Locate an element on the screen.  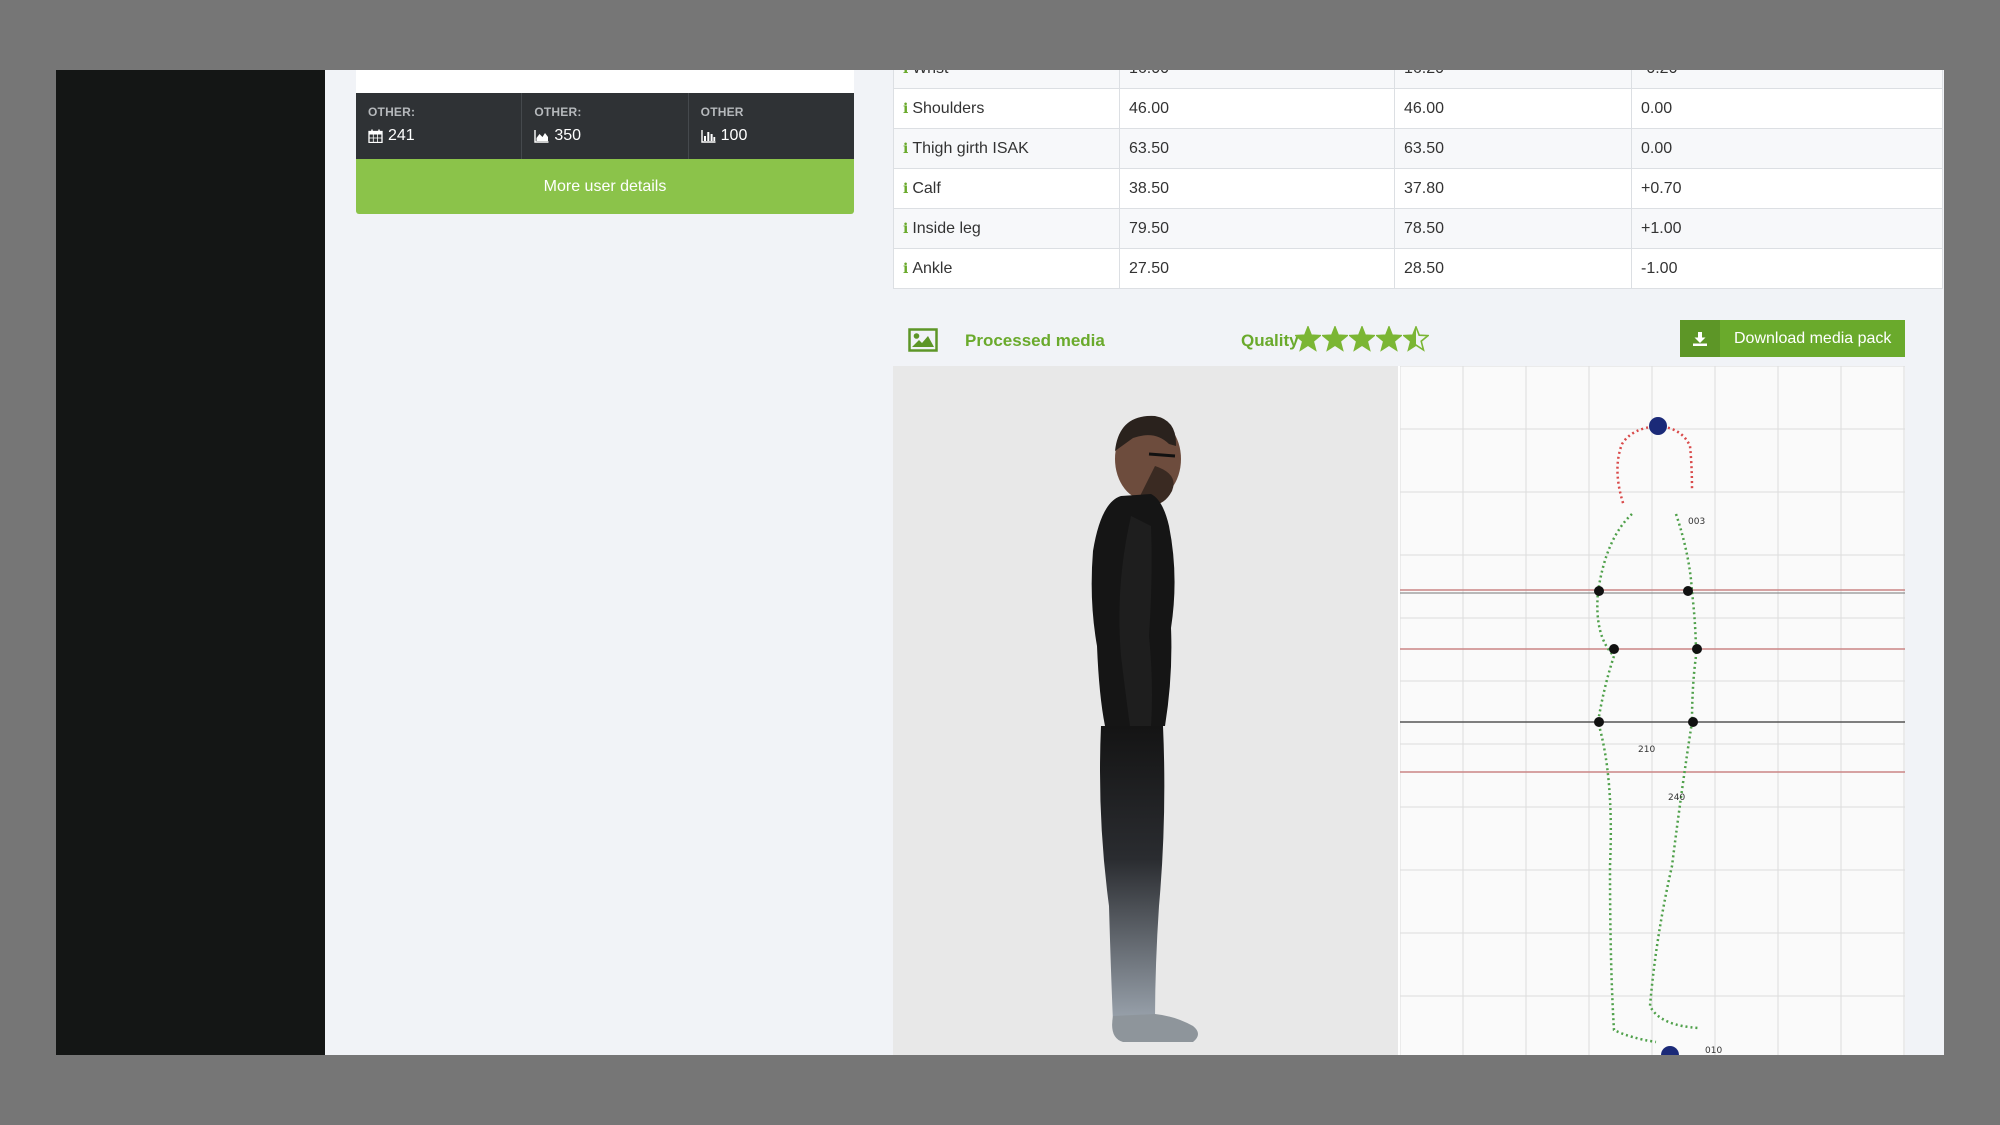
table-row: i Thigh girth ISAK 63.50 63.50 0.00 is located at coordinates (1418, 148).